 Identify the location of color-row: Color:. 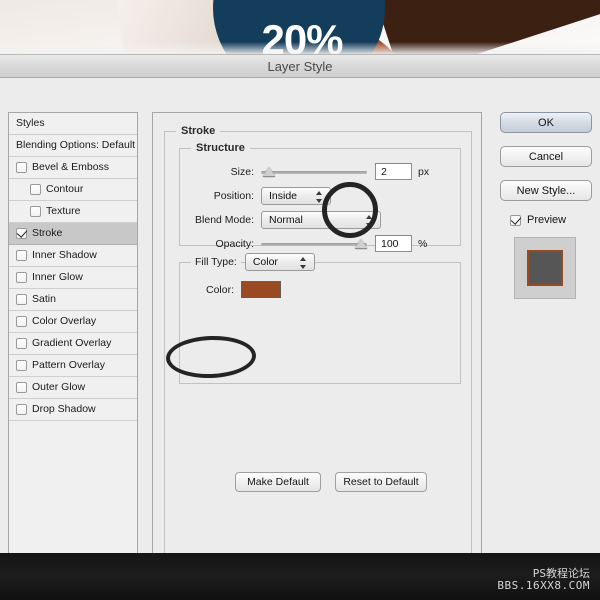
(244, 289).